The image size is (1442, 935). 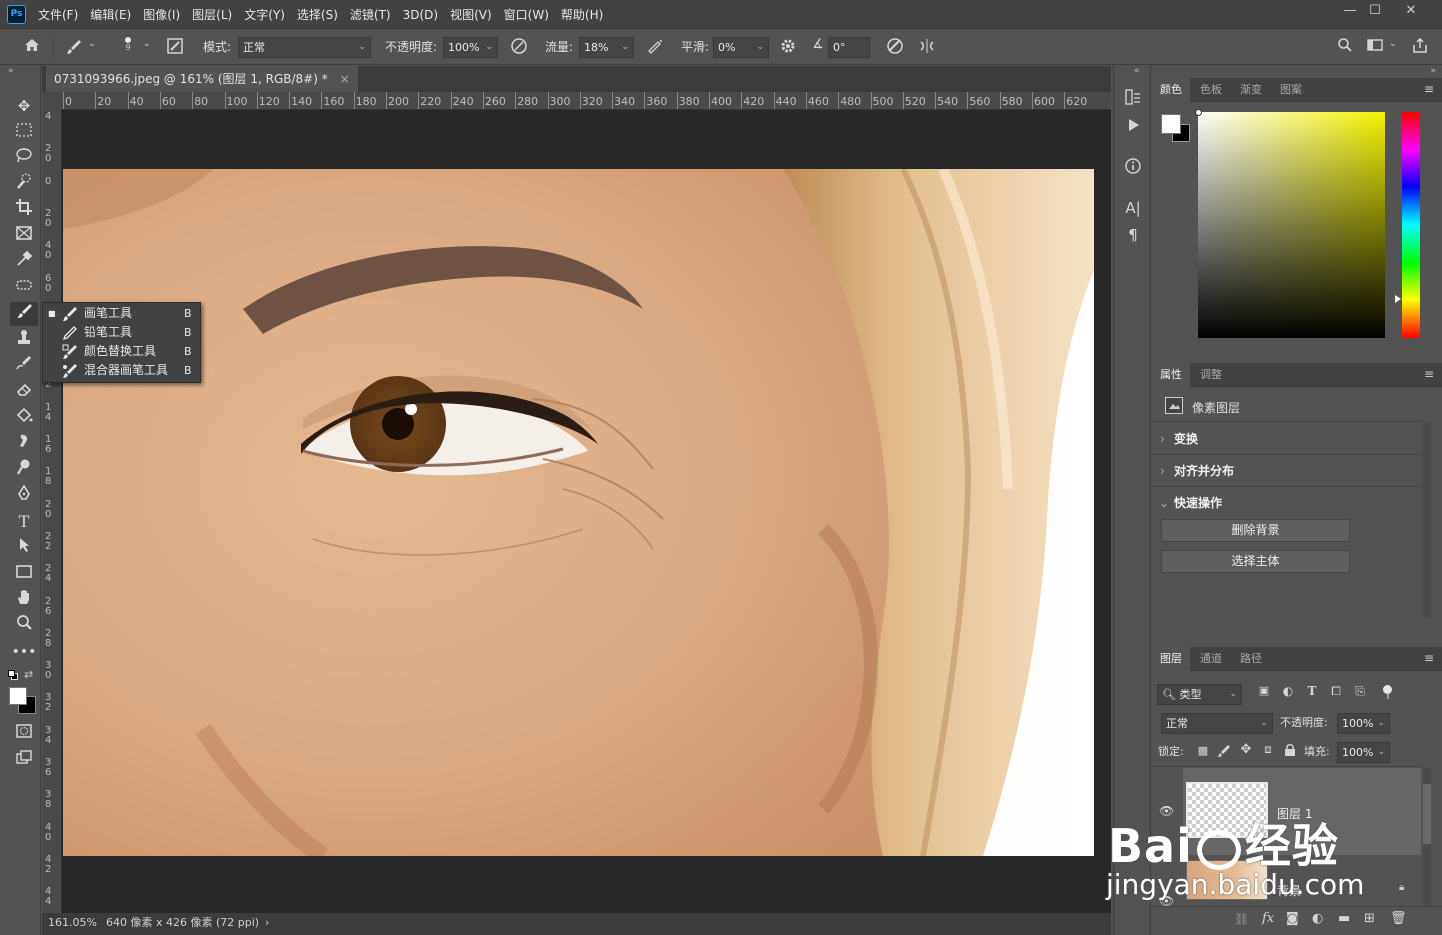 What do you see at coordinates (1171, 375) in the screenshot?
I see `tab-properties: 属性` at bounding box center [1171, 375].